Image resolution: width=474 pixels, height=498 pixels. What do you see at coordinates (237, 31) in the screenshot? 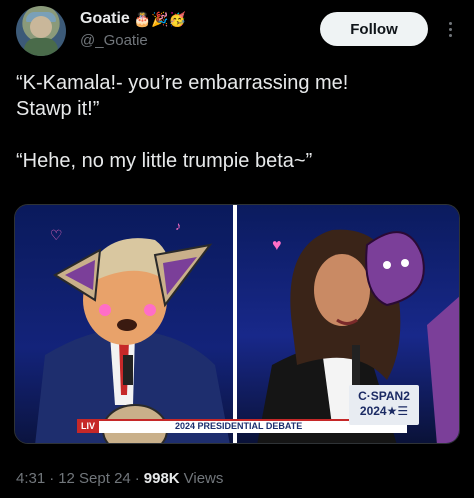
I see `tweet-header: Goatie 🎂🎉🥳 @_Goatie Follow` at bounding box center [237, 31].